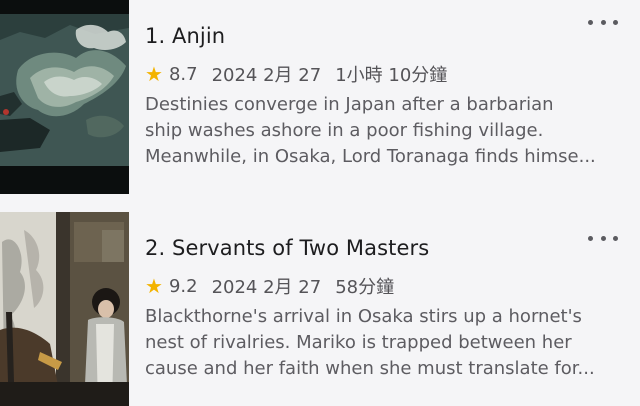 The image size is (640, 406). I want to click on episode-title: 2. Servants of Two Masters, so click(287, 248).